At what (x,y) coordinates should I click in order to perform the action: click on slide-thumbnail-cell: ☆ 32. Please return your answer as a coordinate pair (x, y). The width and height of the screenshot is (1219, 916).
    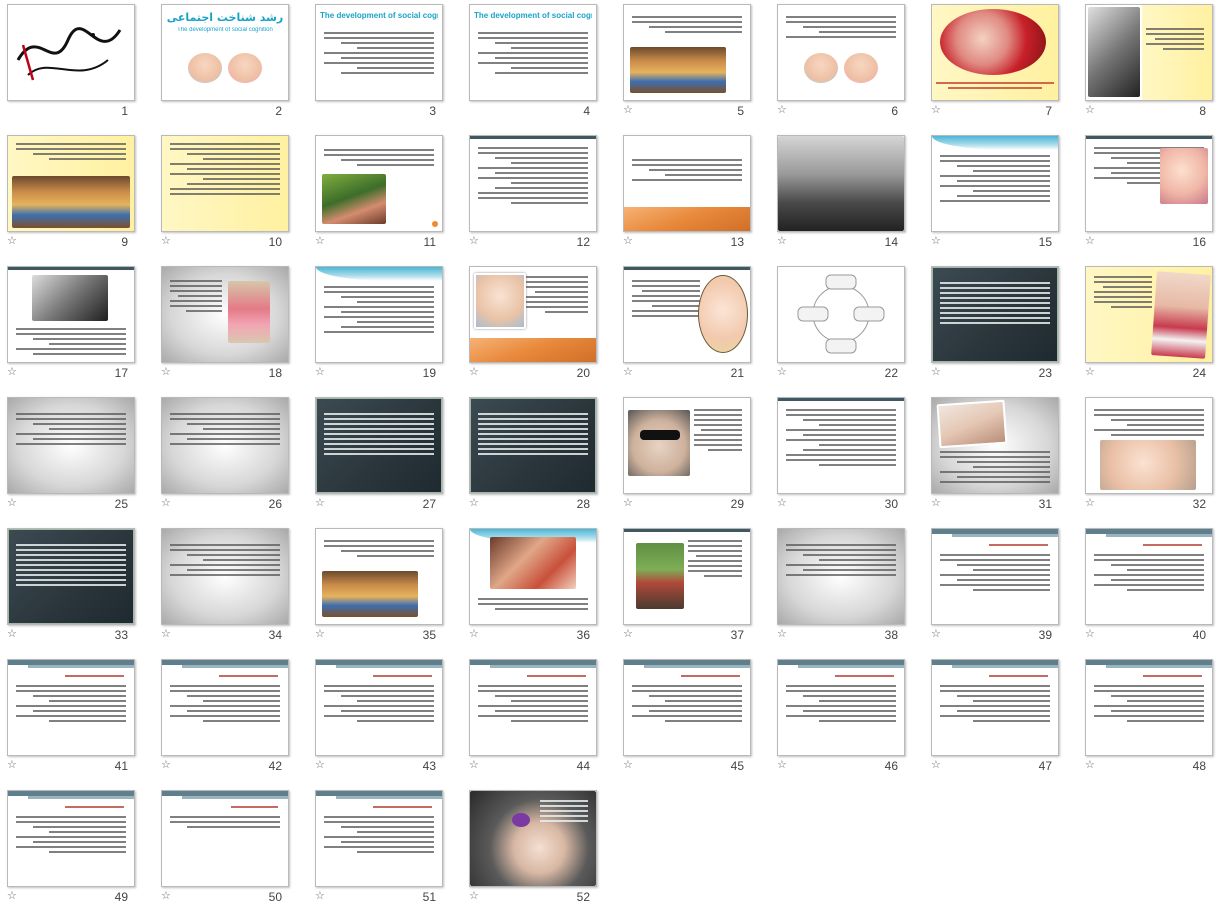
    Looking at the image, I should click on (1149, 458).